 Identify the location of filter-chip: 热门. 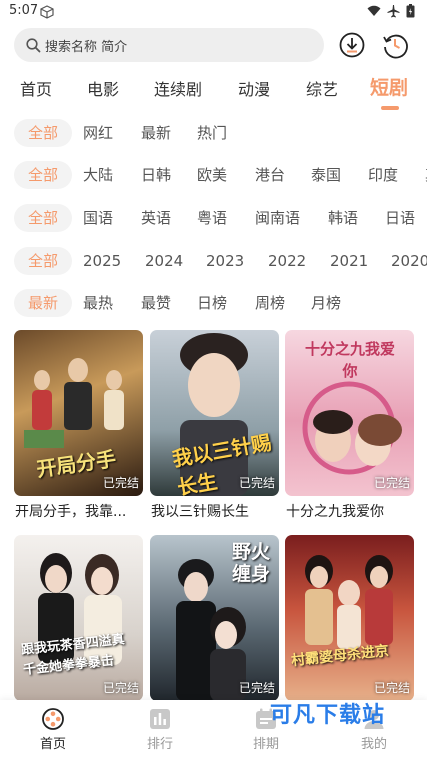
(212, 133).